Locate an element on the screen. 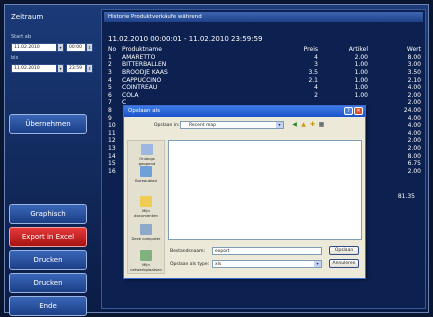 The height and width of the screenshot is (317, 433). place-recent: Onlangs geopend is located at coordinates (147, 155).